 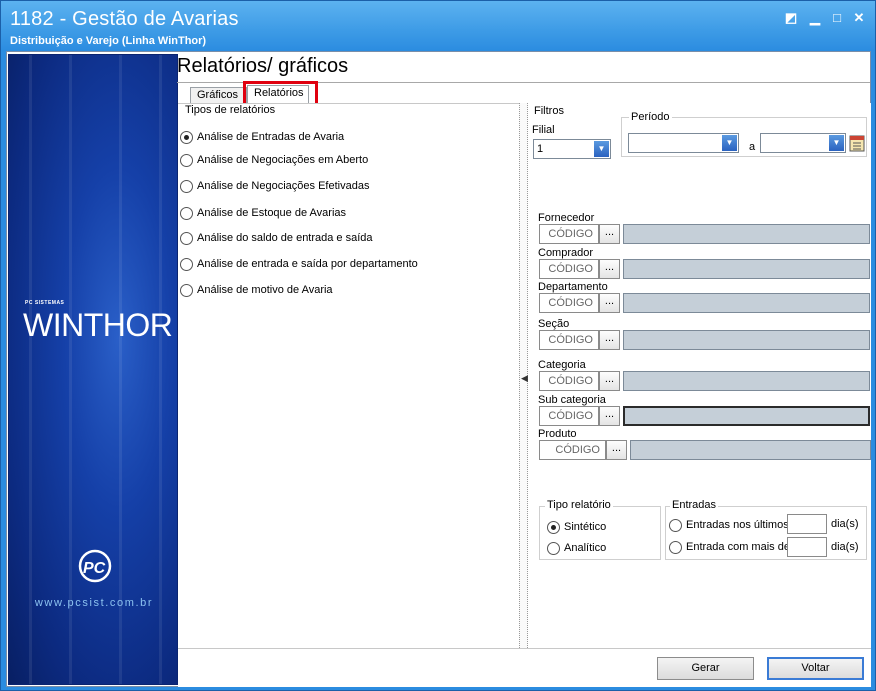 I want to click on calendar-icon, so click(x=857, y=143).